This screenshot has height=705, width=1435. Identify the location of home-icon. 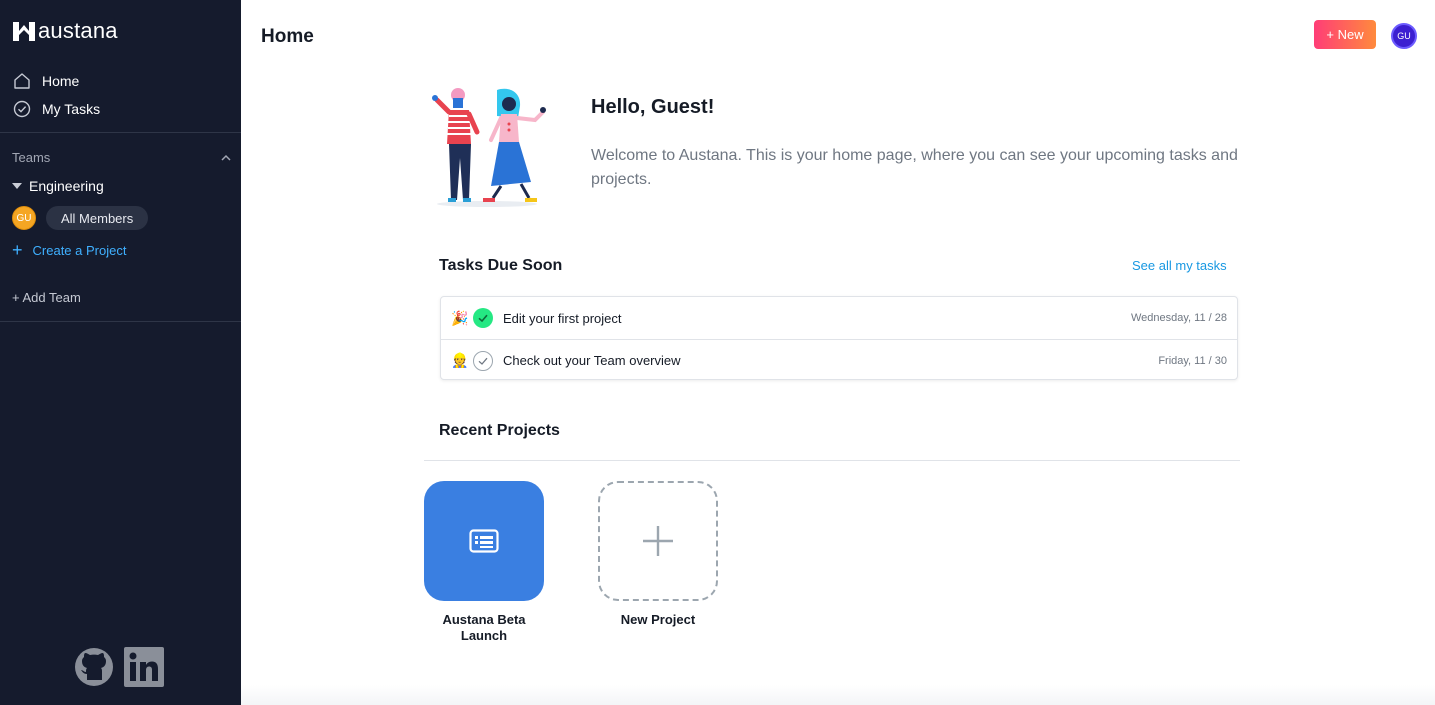
(22, 81).